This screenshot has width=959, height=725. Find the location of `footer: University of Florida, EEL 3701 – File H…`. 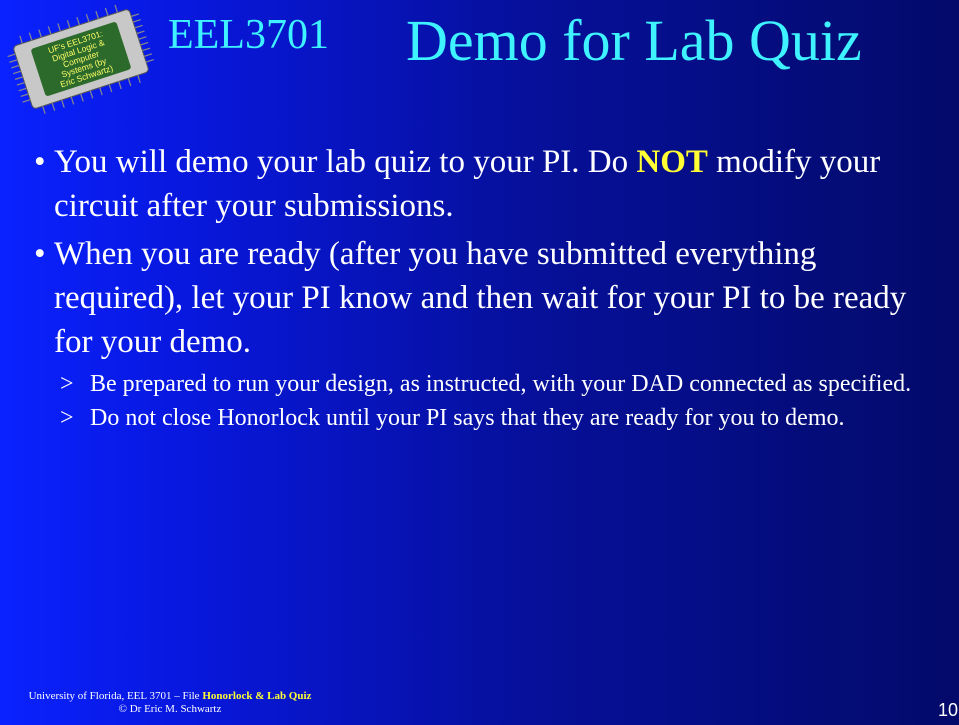

footer: University of Florida, EEL 3701 – File H… is located at coordinates (170, 703).